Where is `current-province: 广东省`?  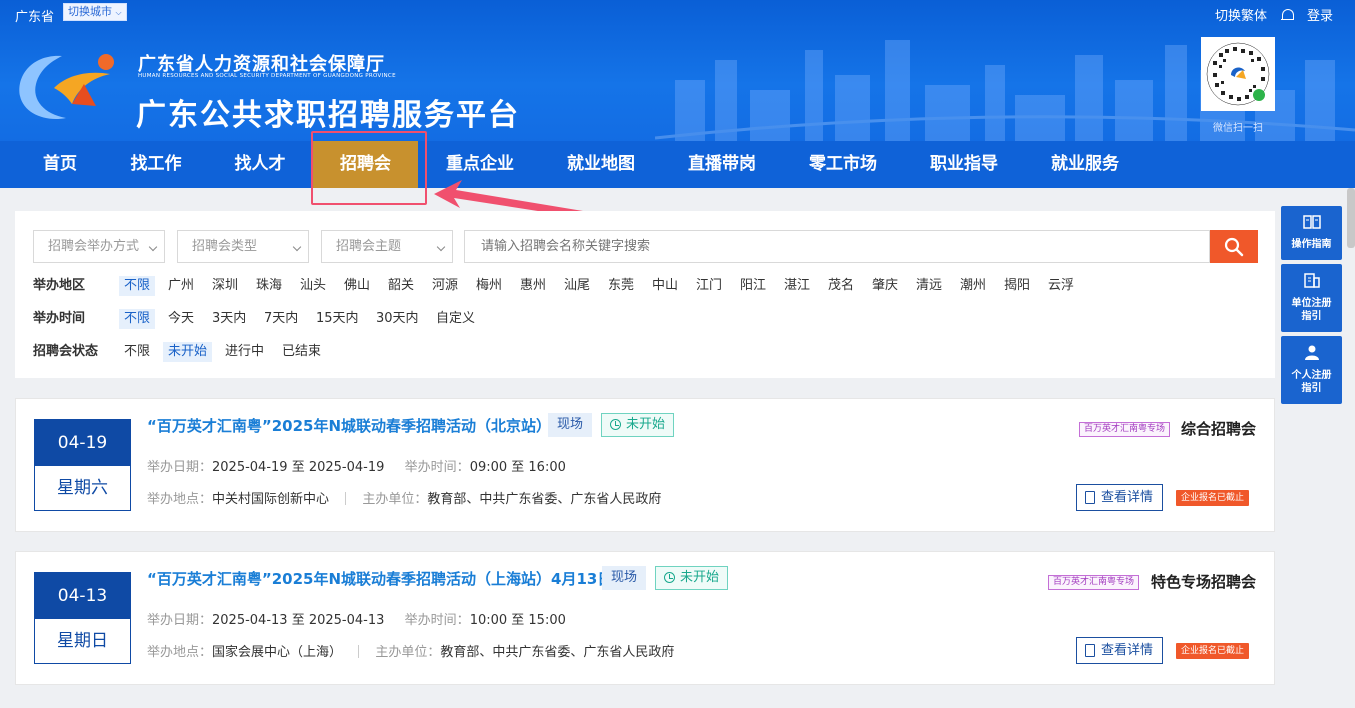
current-province: 广东省 is located at coordinates (35, 17).